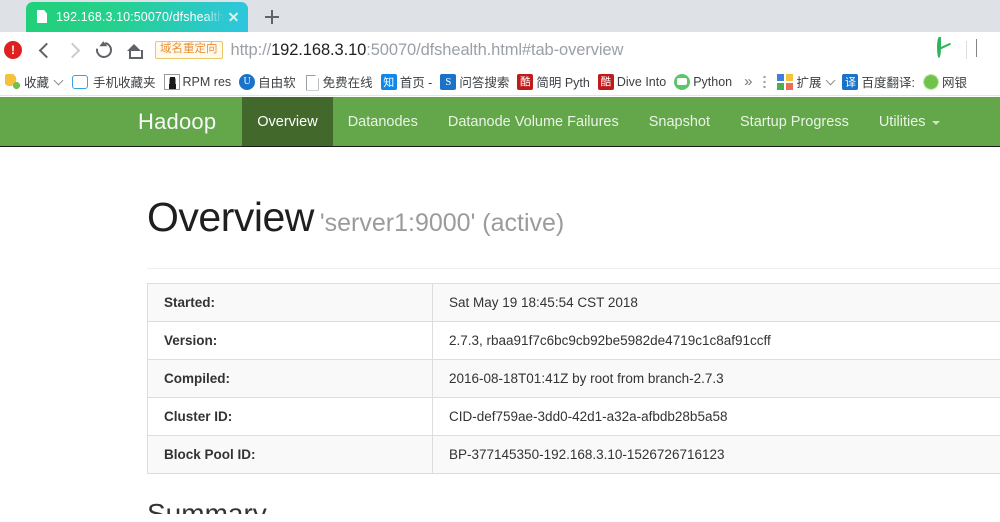 This screenshot has width=1000, height=522. What do you see at coordinates (713, 81) in the screenshot?
I see `bookmark-label: Python` at bounding box center [713, 81].